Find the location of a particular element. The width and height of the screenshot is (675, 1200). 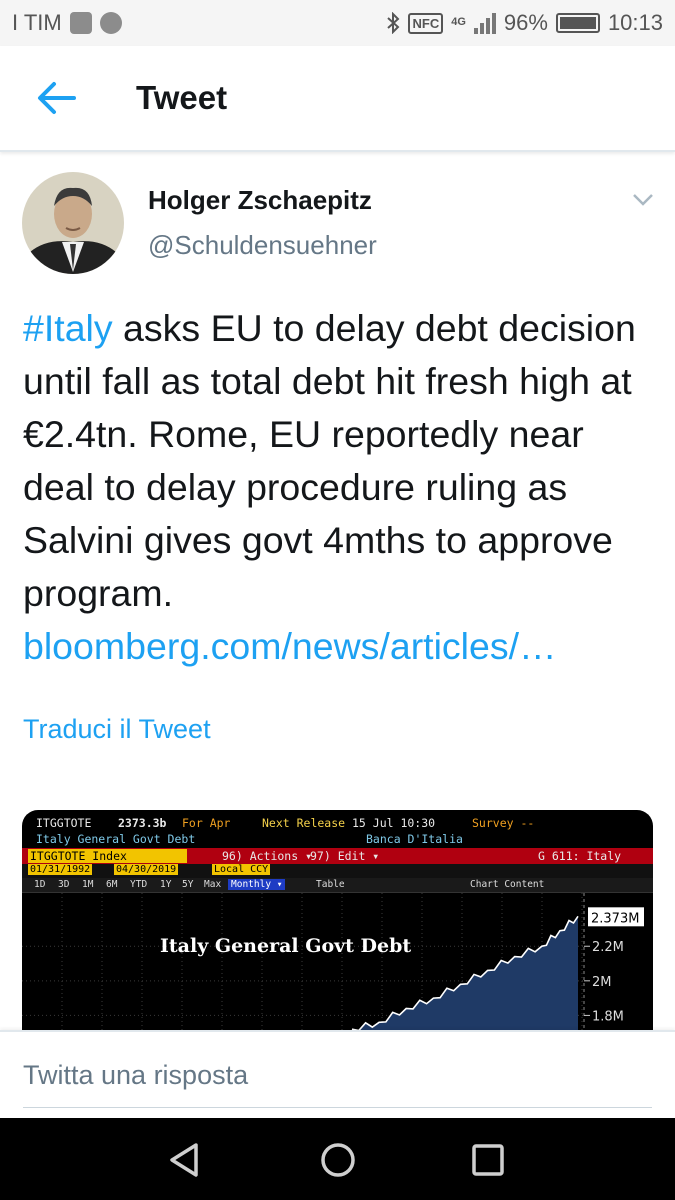

source-label: Banca D'Italia is located at coordinates (414, 839).